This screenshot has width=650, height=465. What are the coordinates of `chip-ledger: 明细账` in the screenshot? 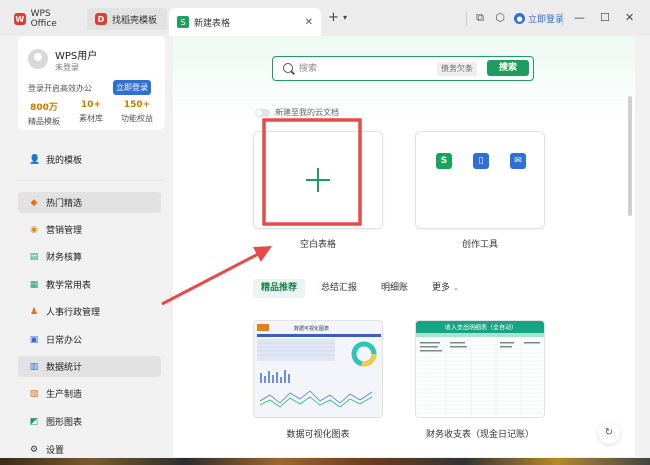 It's located at (394, 288).